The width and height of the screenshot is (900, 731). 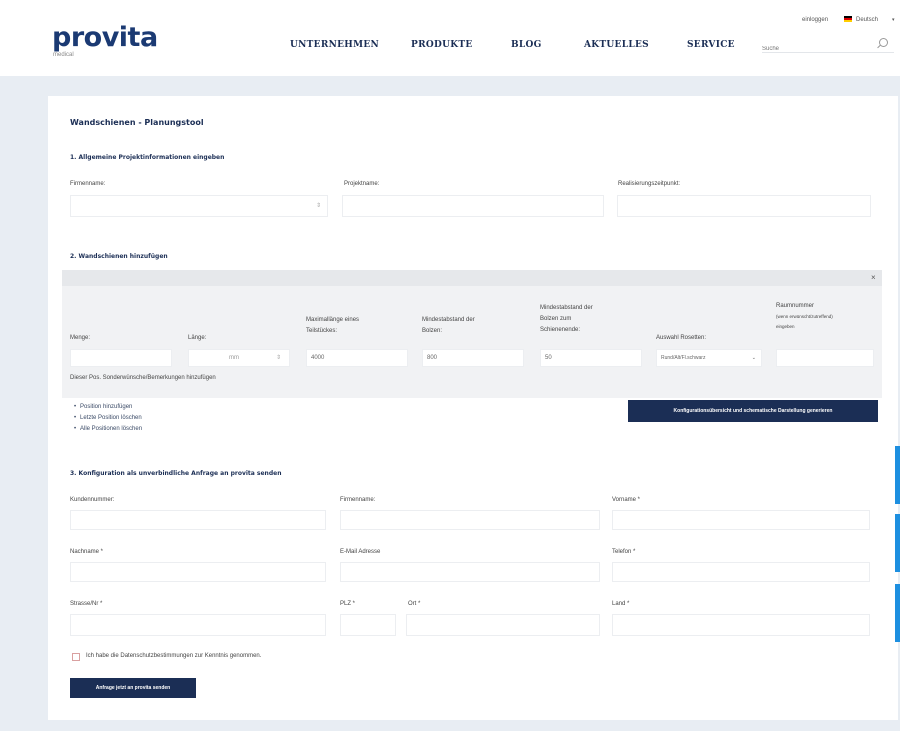 What do you see at coordinates (473, 358) in the screenshot?
I see `mindest-bolzen-input: 800` at bounding box center [473, 358].